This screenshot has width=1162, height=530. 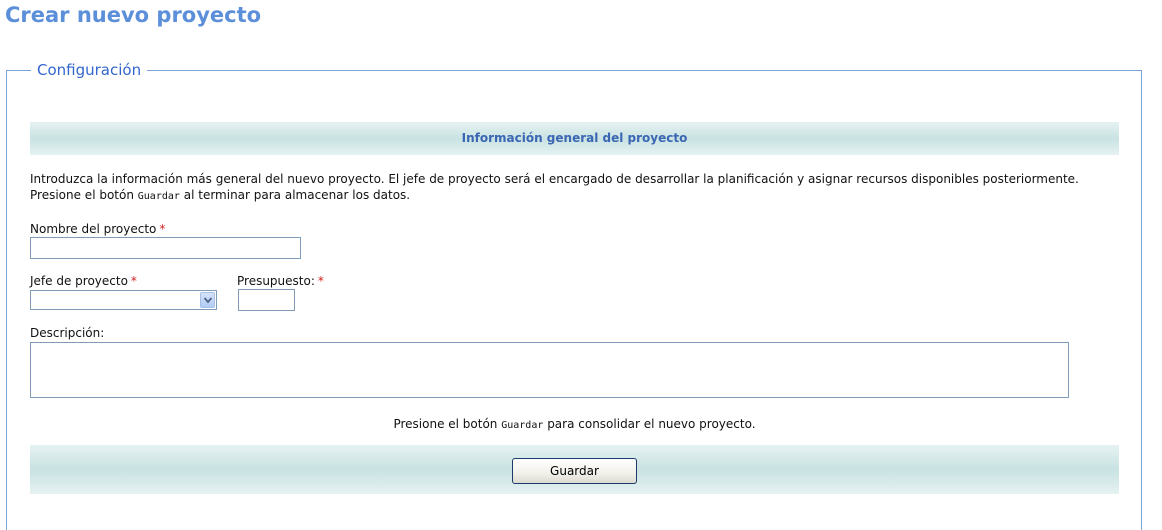 I want to click on project-name-label-text: Nombre del proyecto, so click(x=93, y=229).